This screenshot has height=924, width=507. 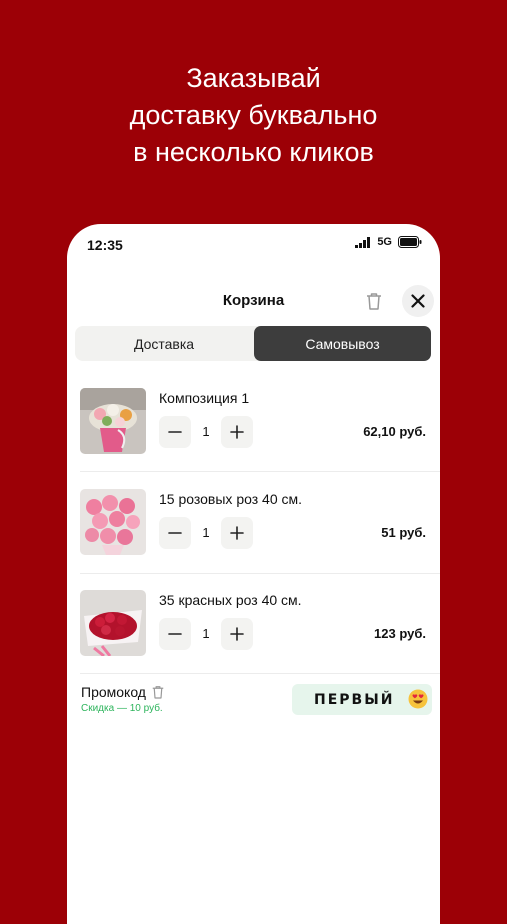 I want to click on tab-delivery: Доставка, so click(x=164, y=343).